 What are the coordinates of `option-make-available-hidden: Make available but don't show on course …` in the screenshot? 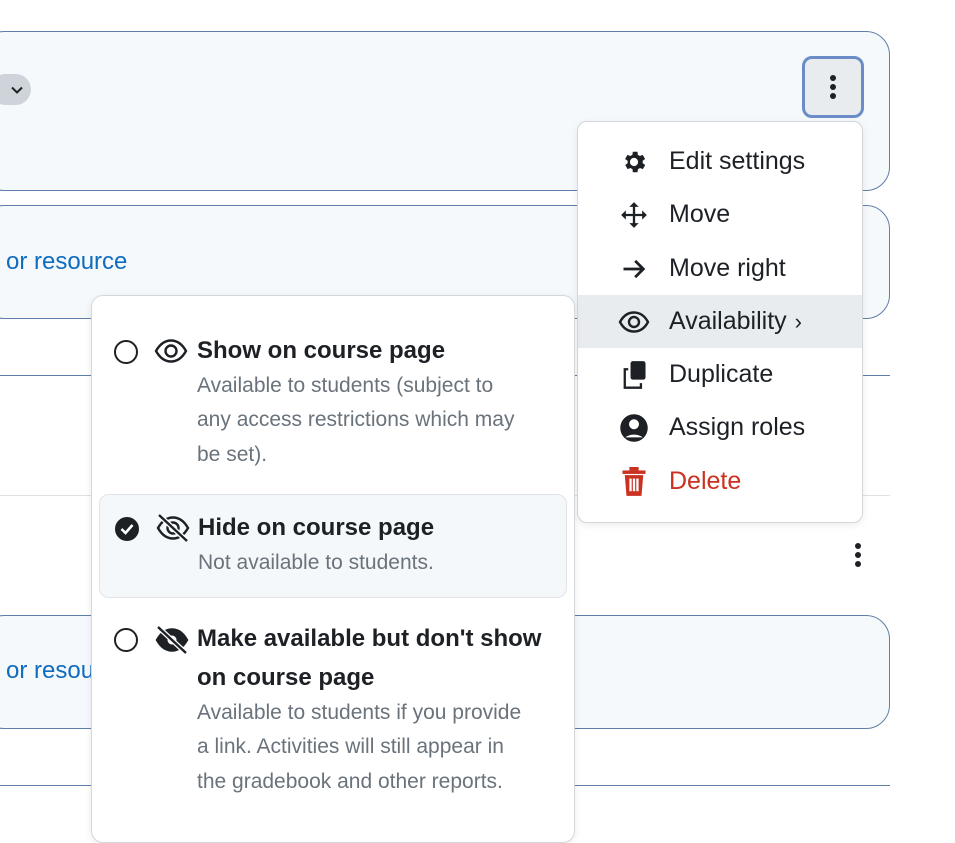 It's located at (333, 709).